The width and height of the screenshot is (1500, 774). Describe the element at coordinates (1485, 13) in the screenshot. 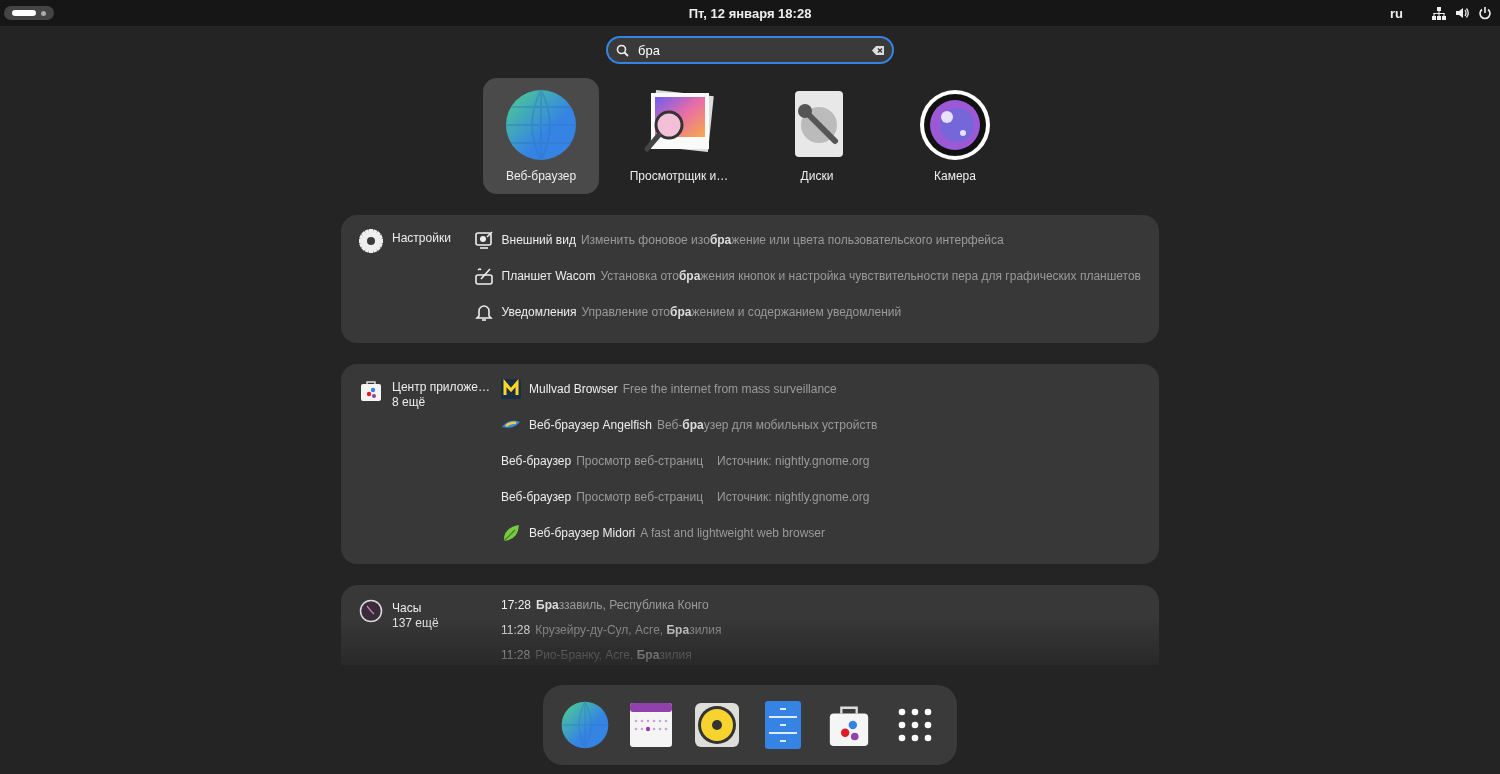

I see `power-icon` at that location.